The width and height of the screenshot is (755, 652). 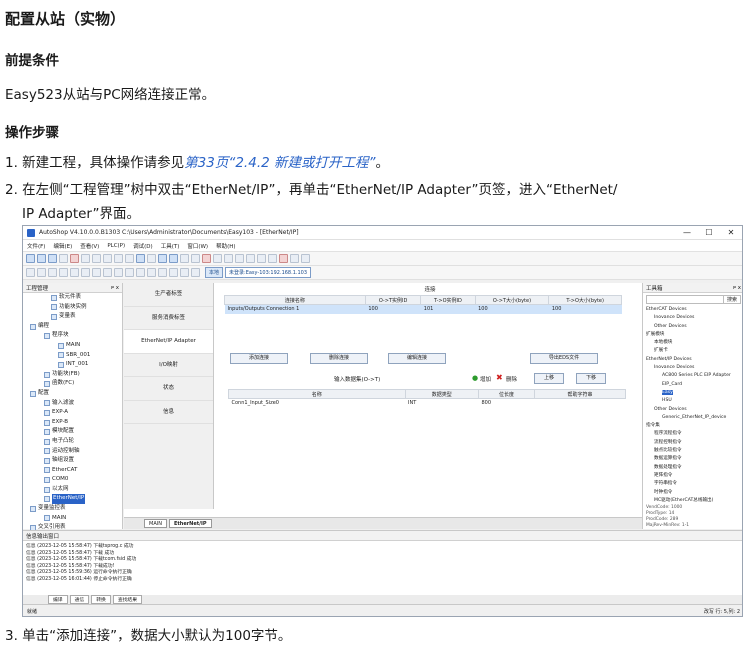 What do you see at coordinates (709, 233) in the screenshot?
I see `maximize-button: ☐` at bounding box center [709, 233].